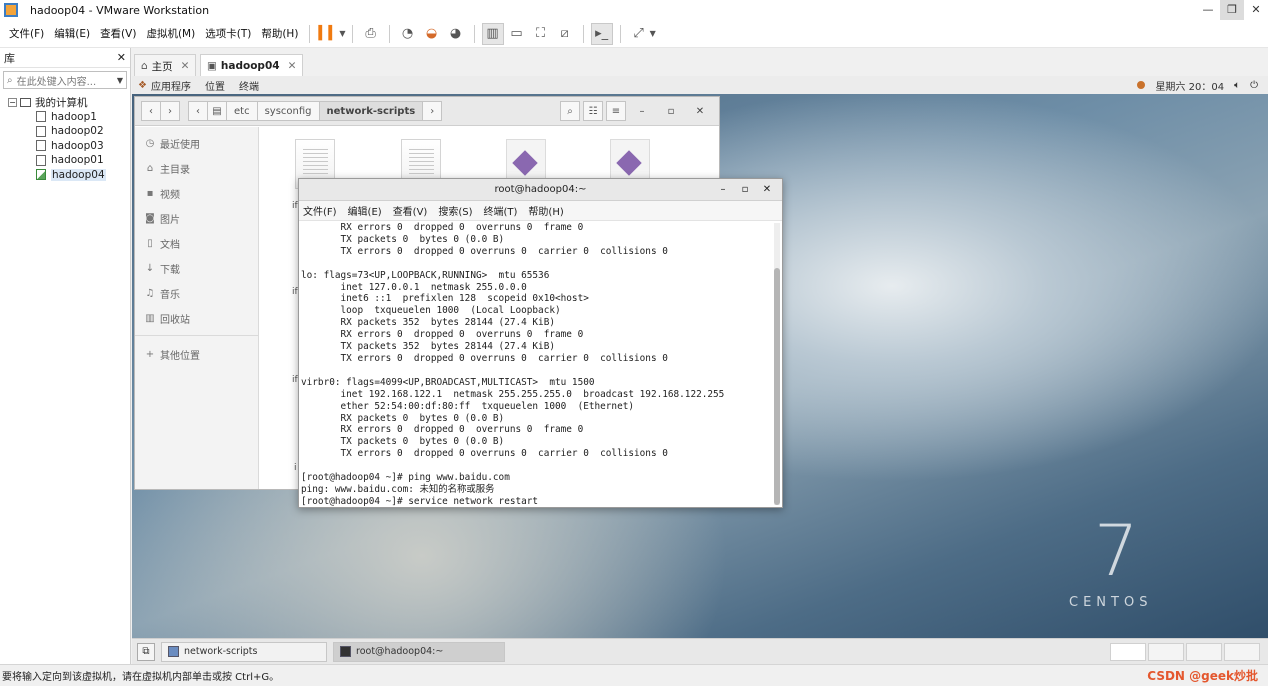 The width and height of the screenshot is (1268, 686). What do you see at coordinates (456, 34) in the screenshot?
I see `snapshot-manager-icon: ◕` at bounding box center [456, 34].